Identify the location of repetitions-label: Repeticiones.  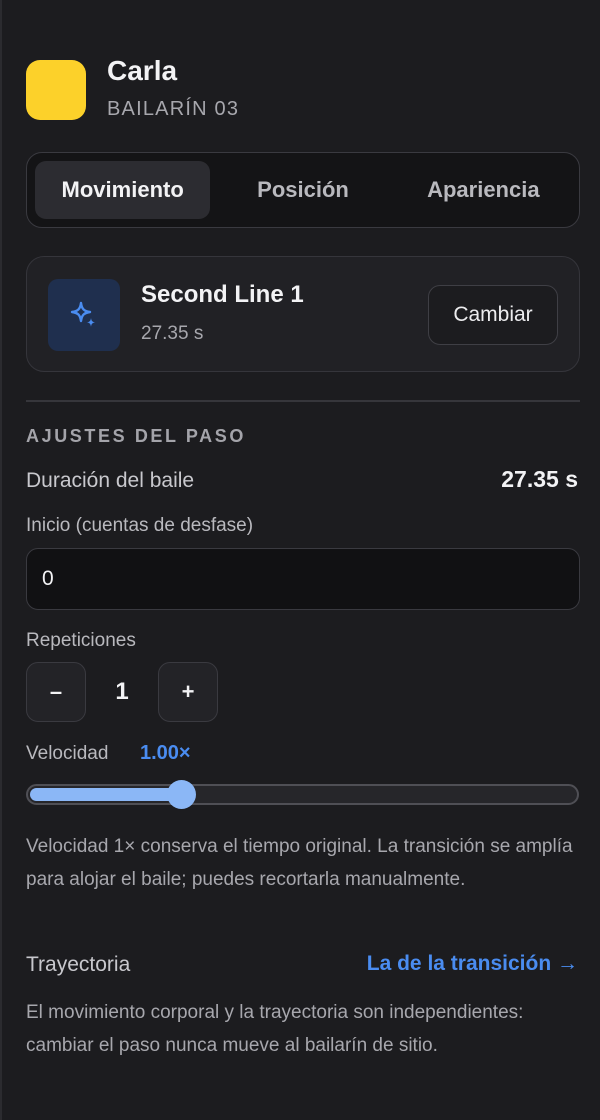
(81, 640).